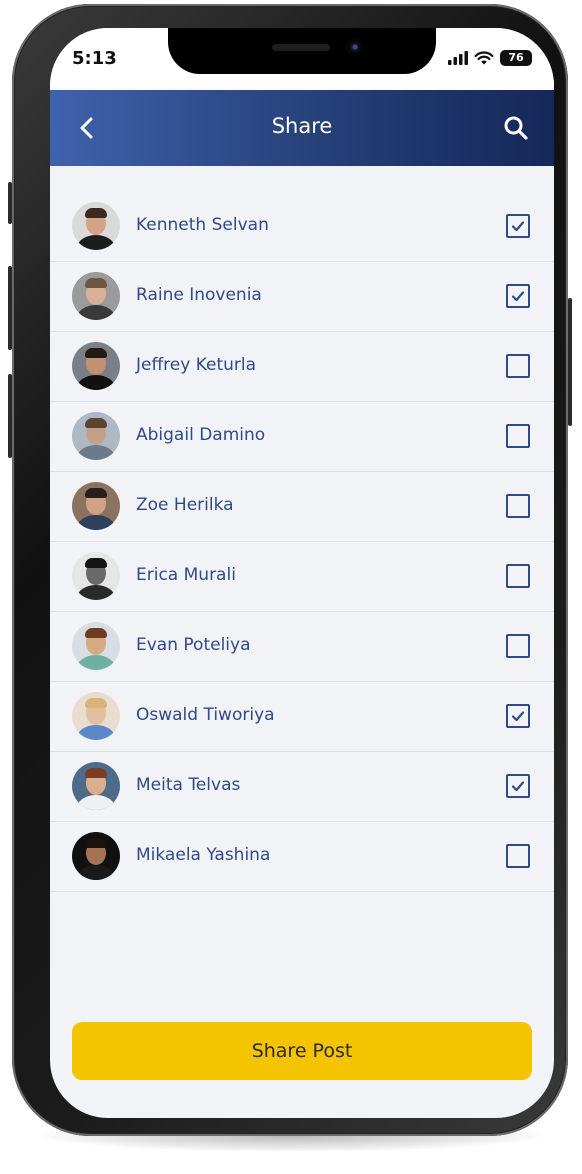  What do you see at coordinates (301, 47) in the screenshot?
I see `speaker-grille` at bounding box center [301, 47].